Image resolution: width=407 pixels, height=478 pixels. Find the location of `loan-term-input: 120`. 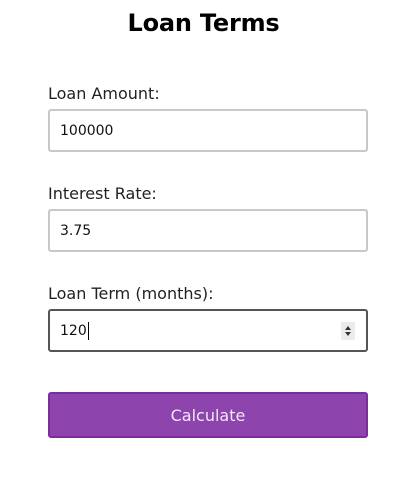

loan-term-input: 120 is located at coordinates (208, 330).